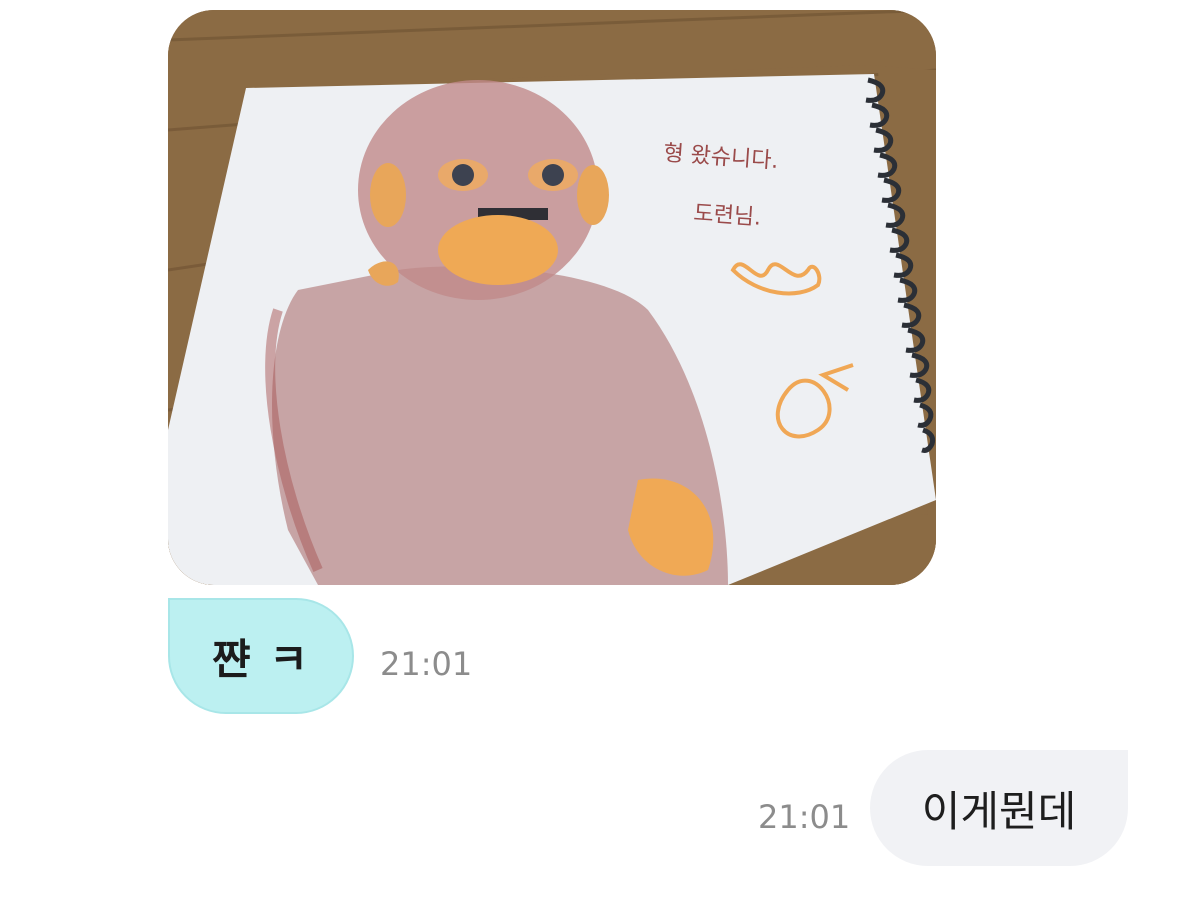 Image resolution: width=1179 pixels, height=917 pixels. I want to click on outgoing-message-bubble: 이게뭔데, so click(999, 808).